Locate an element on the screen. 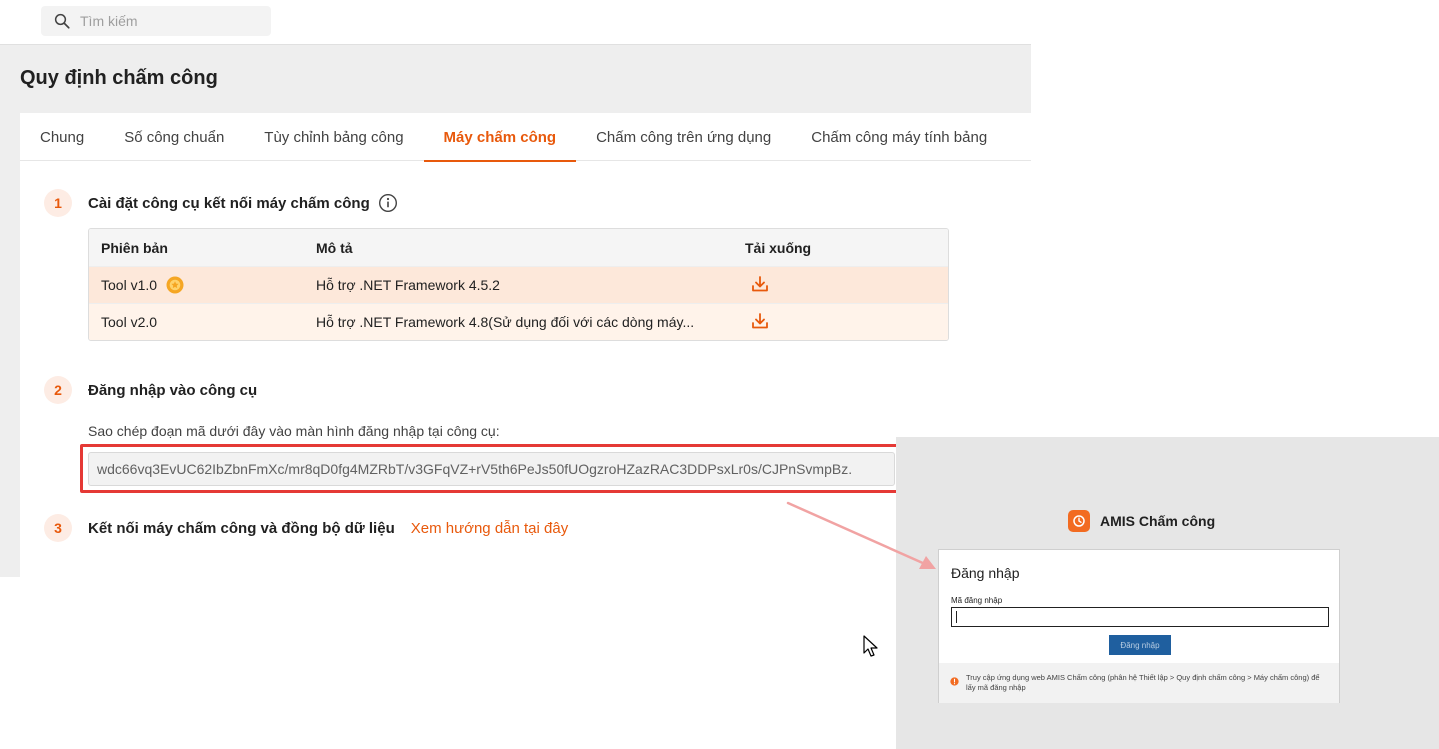 Image resolution: width=1439 pixels, height=749 pixels. login-brand: AMIS Chấm công is located at coordinates (1141, 521).